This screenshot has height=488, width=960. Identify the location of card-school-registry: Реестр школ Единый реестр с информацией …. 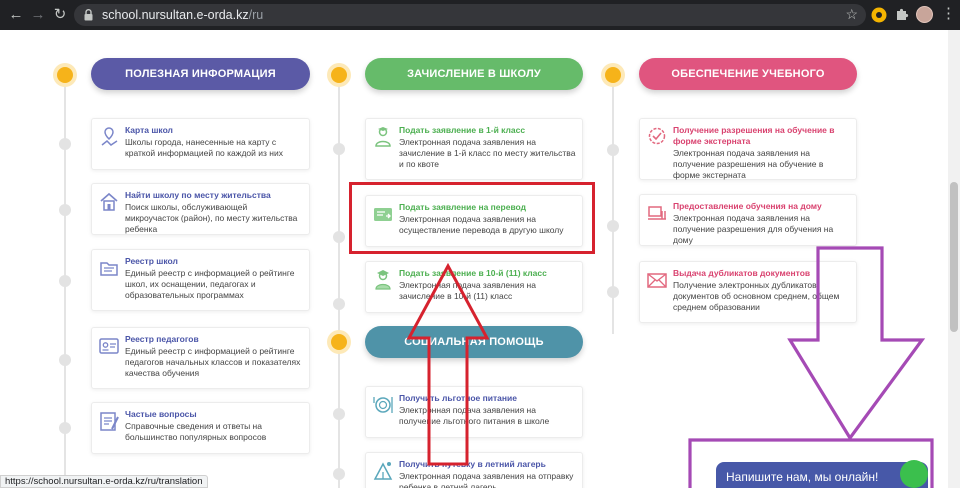
(200, 280).